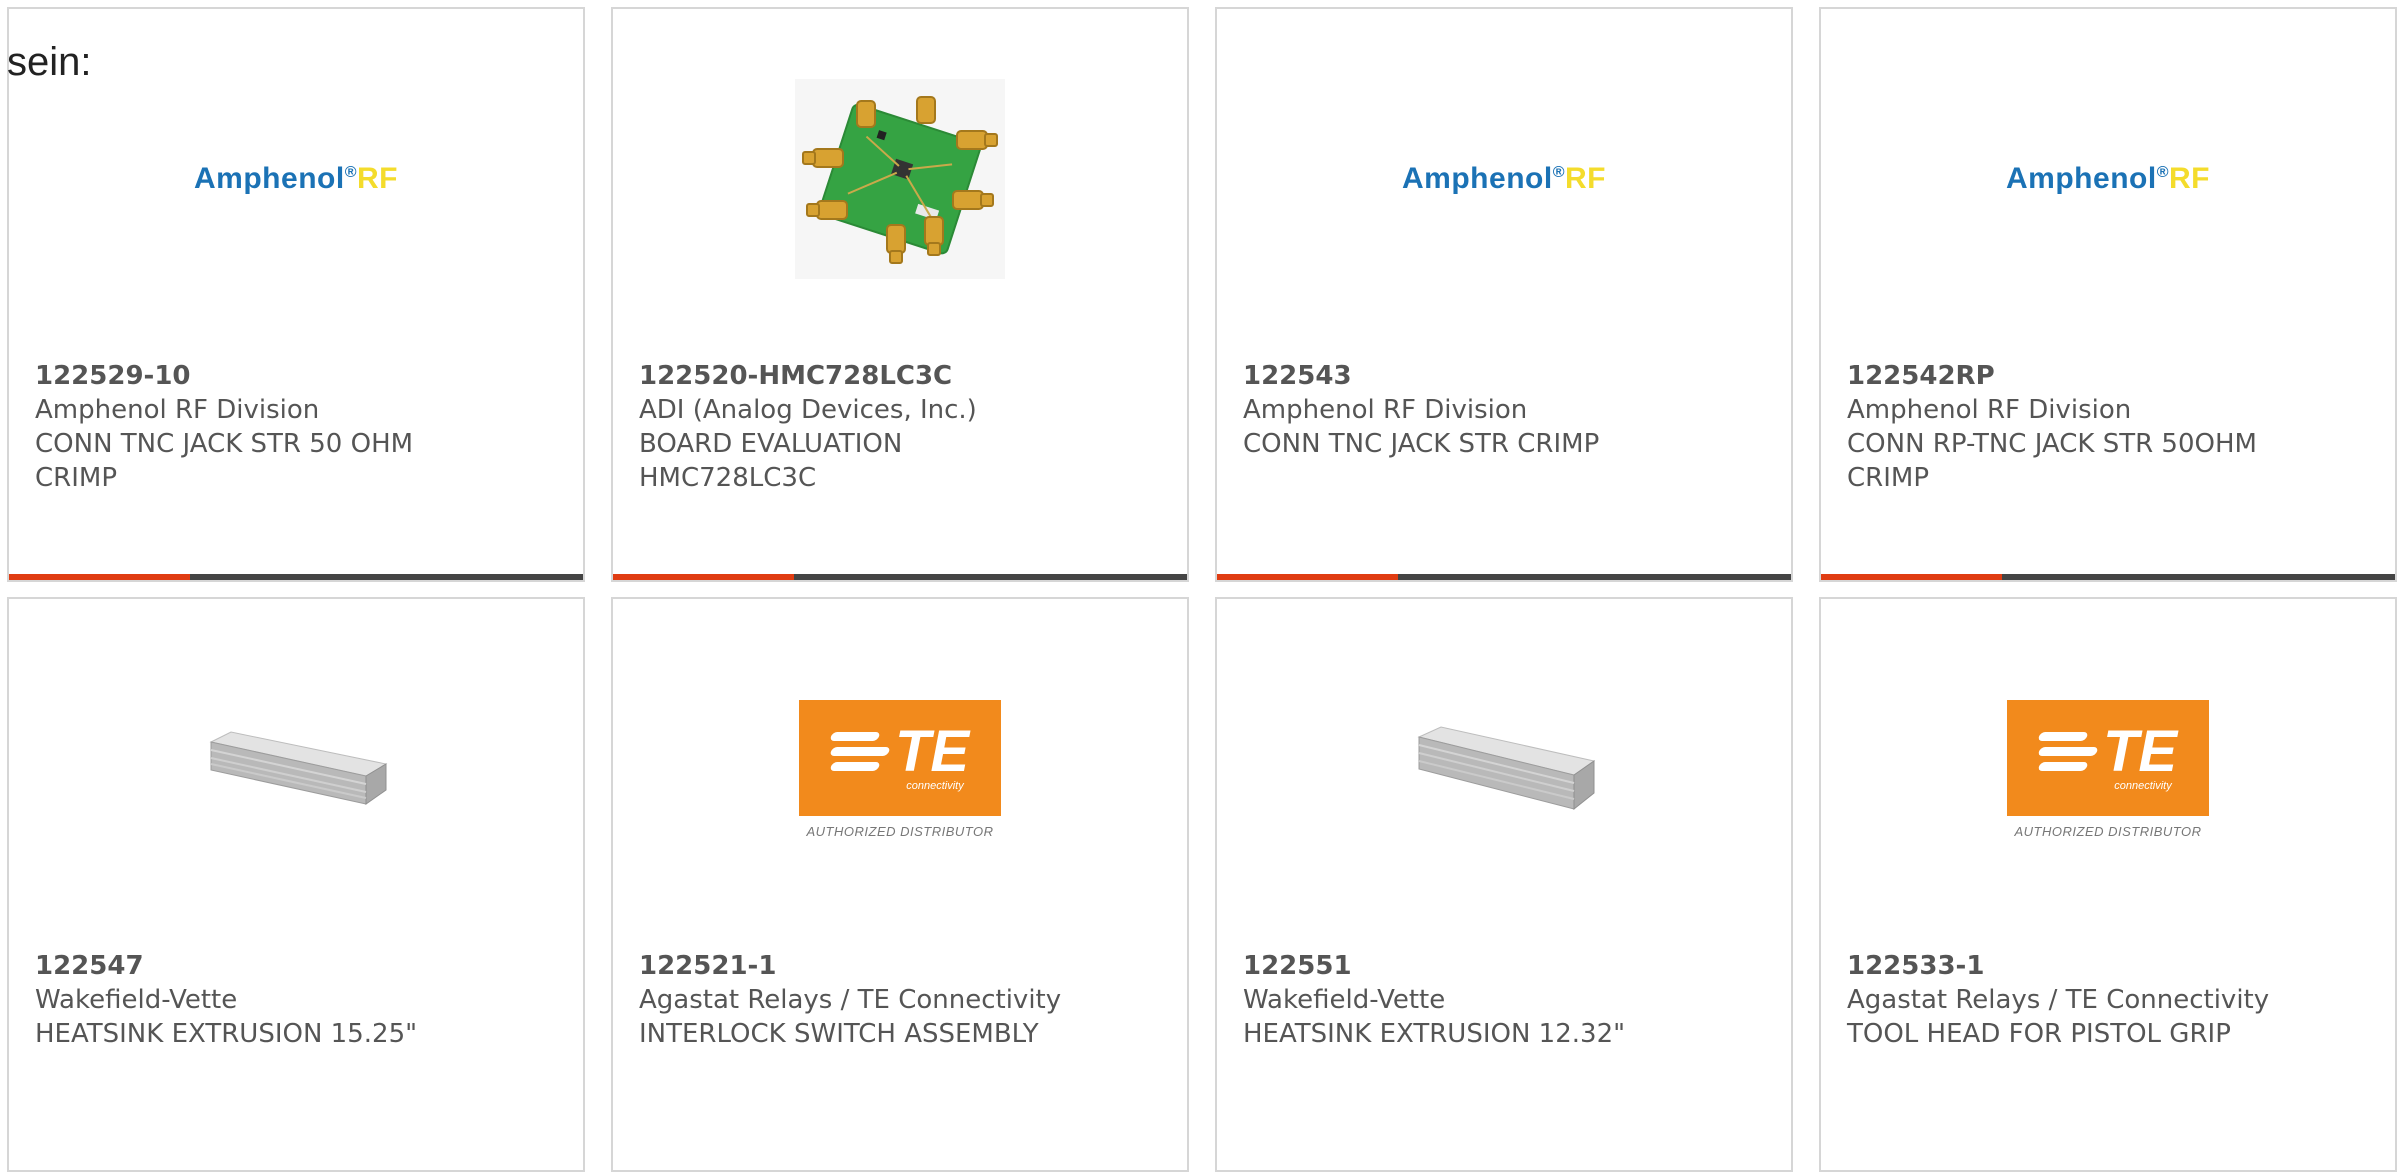  What do you see at coordinates (2039, 1034) in the screenshot?
I see `description: TOOL HEAD FOR PISTOL GRIP` at bounding box center [2039, 1034].